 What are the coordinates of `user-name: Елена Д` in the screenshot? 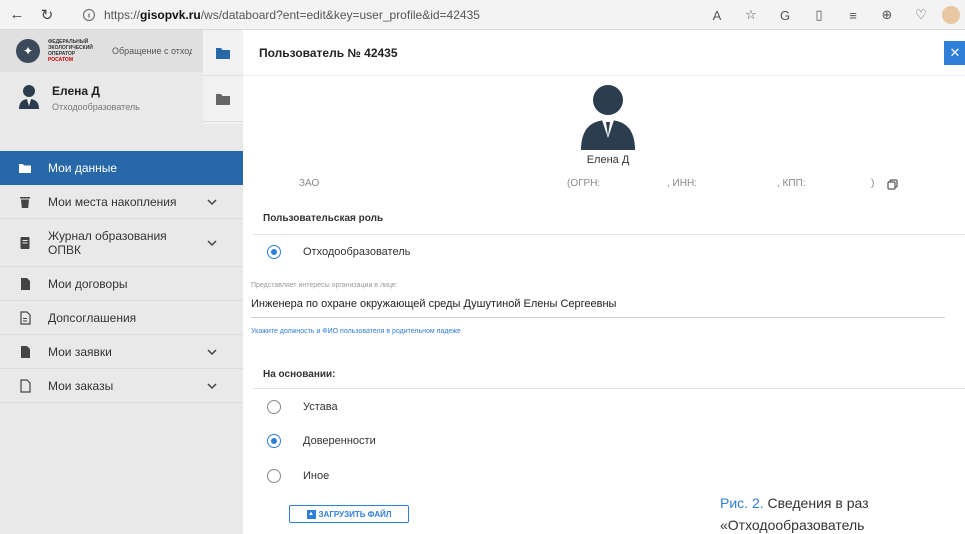 It's located at (76, 91).